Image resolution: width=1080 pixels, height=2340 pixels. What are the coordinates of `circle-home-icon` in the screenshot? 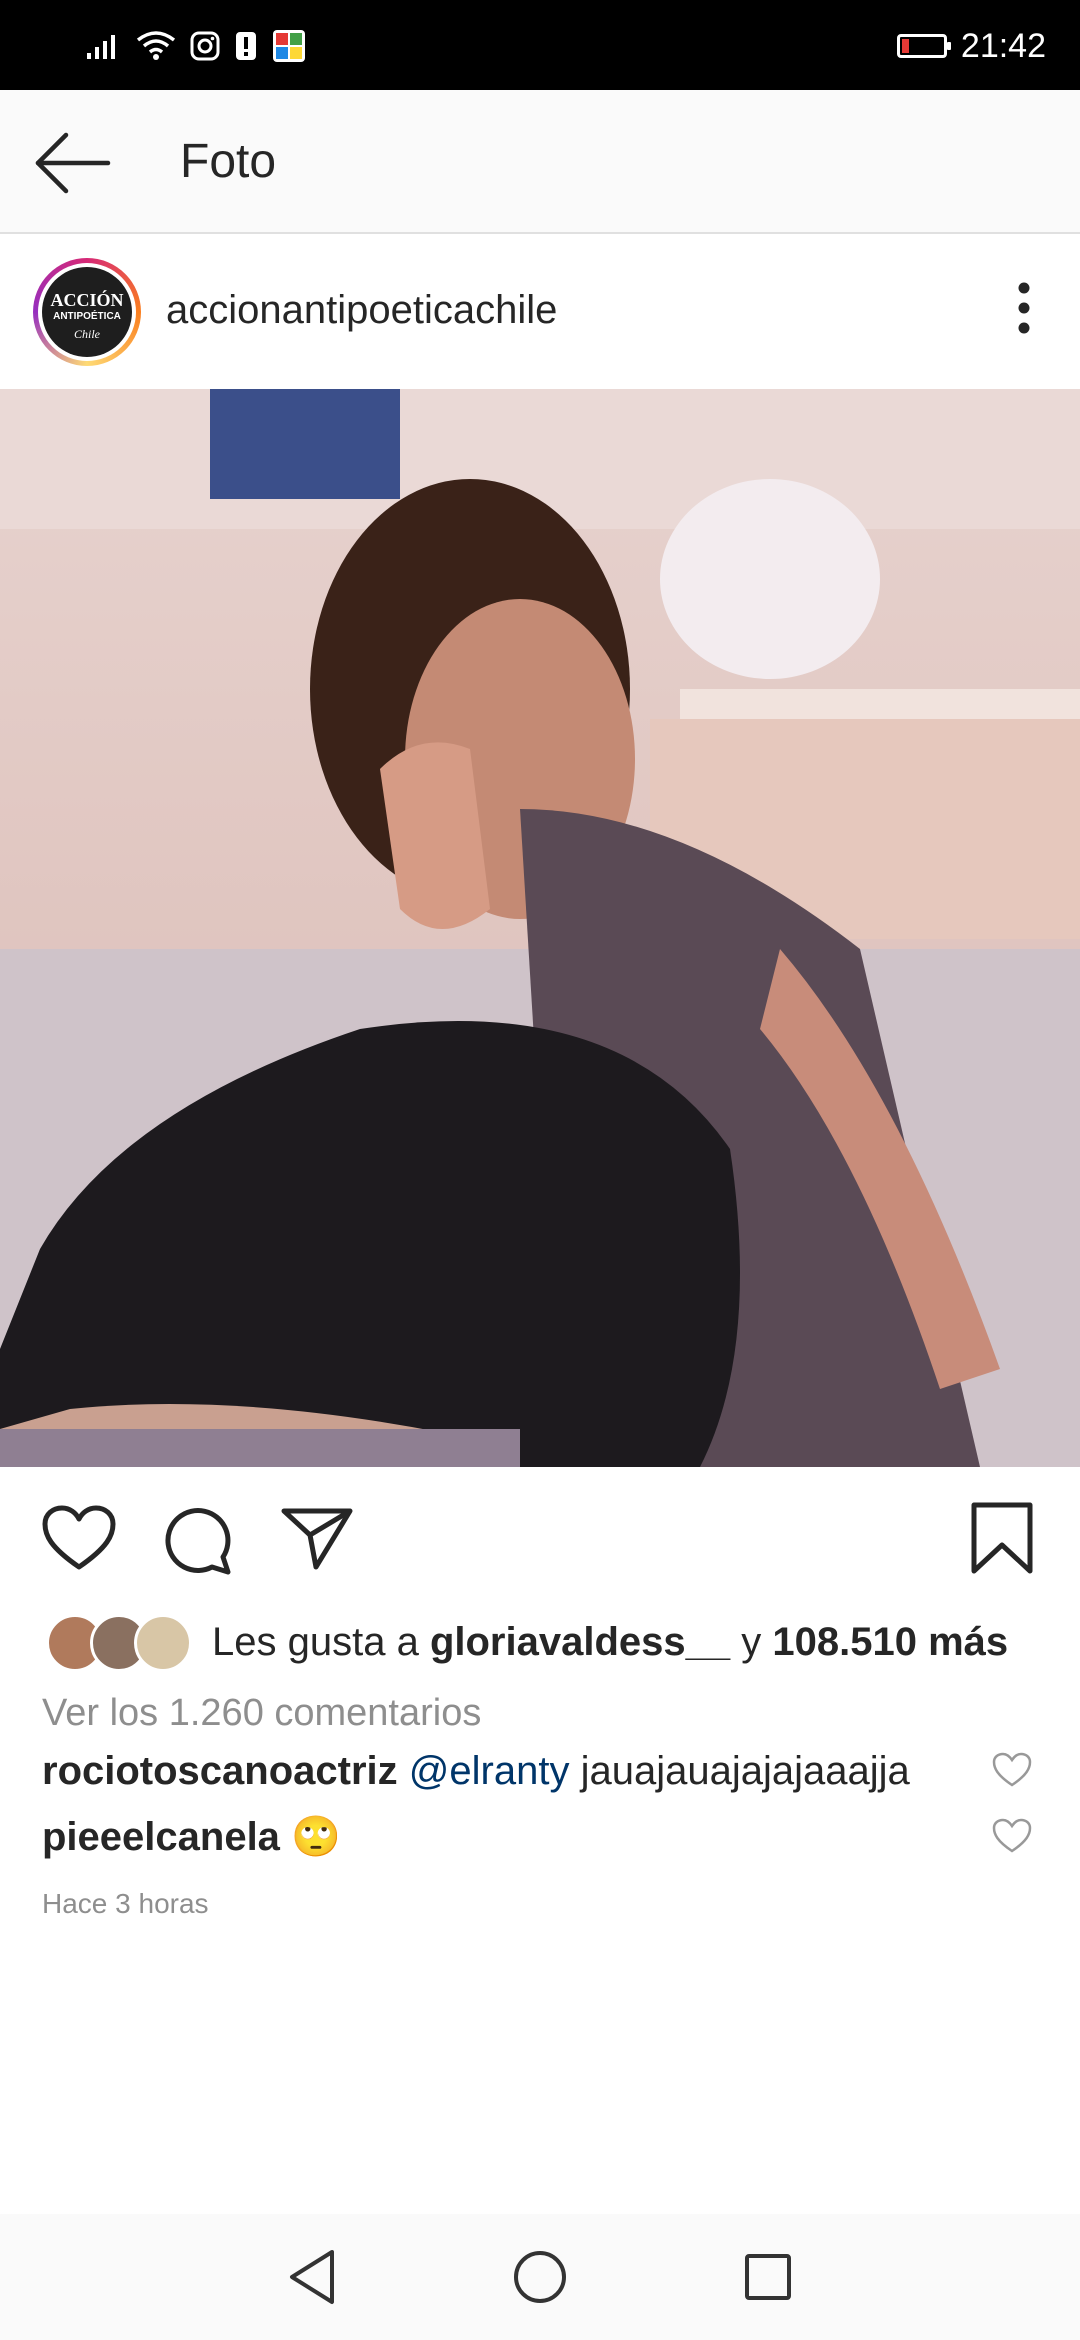 It's located at (540, 2277).